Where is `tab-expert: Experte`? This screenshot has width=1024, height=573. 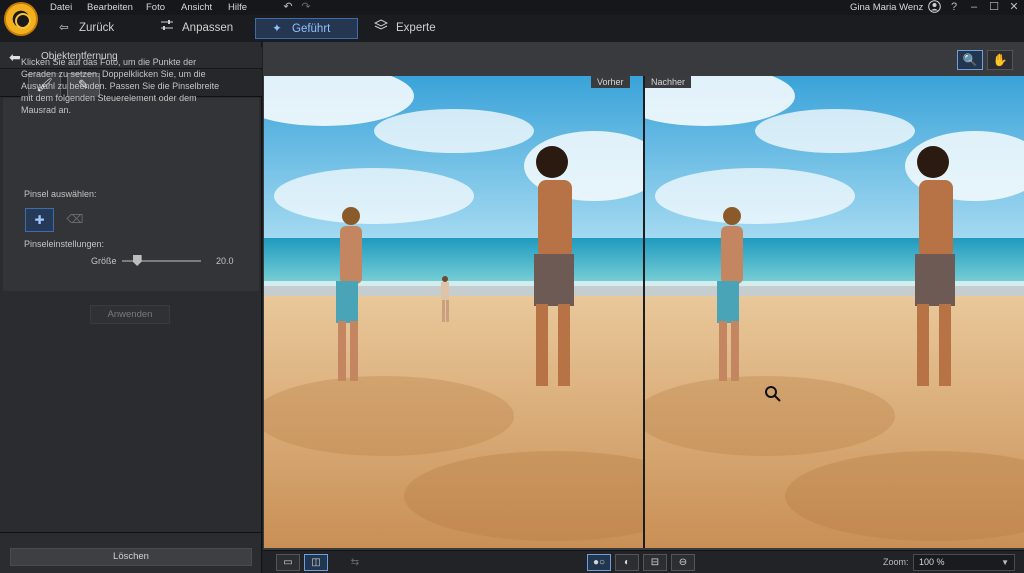
tab-expert: Experte is located at coordinates (404, 28).